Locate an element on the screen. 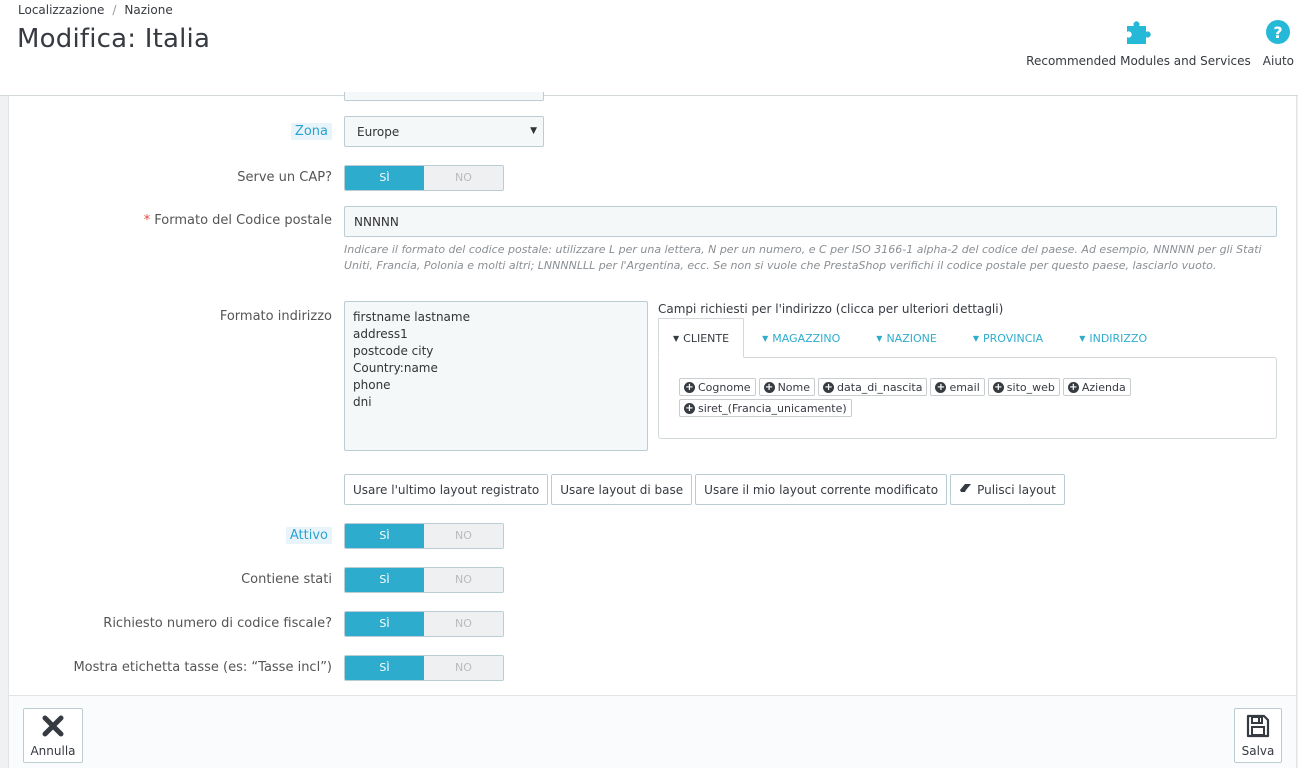 Image resolution: width=1298 pixels, height=768 pixels. help-icon: ? is located at coordinates (1278, 32).